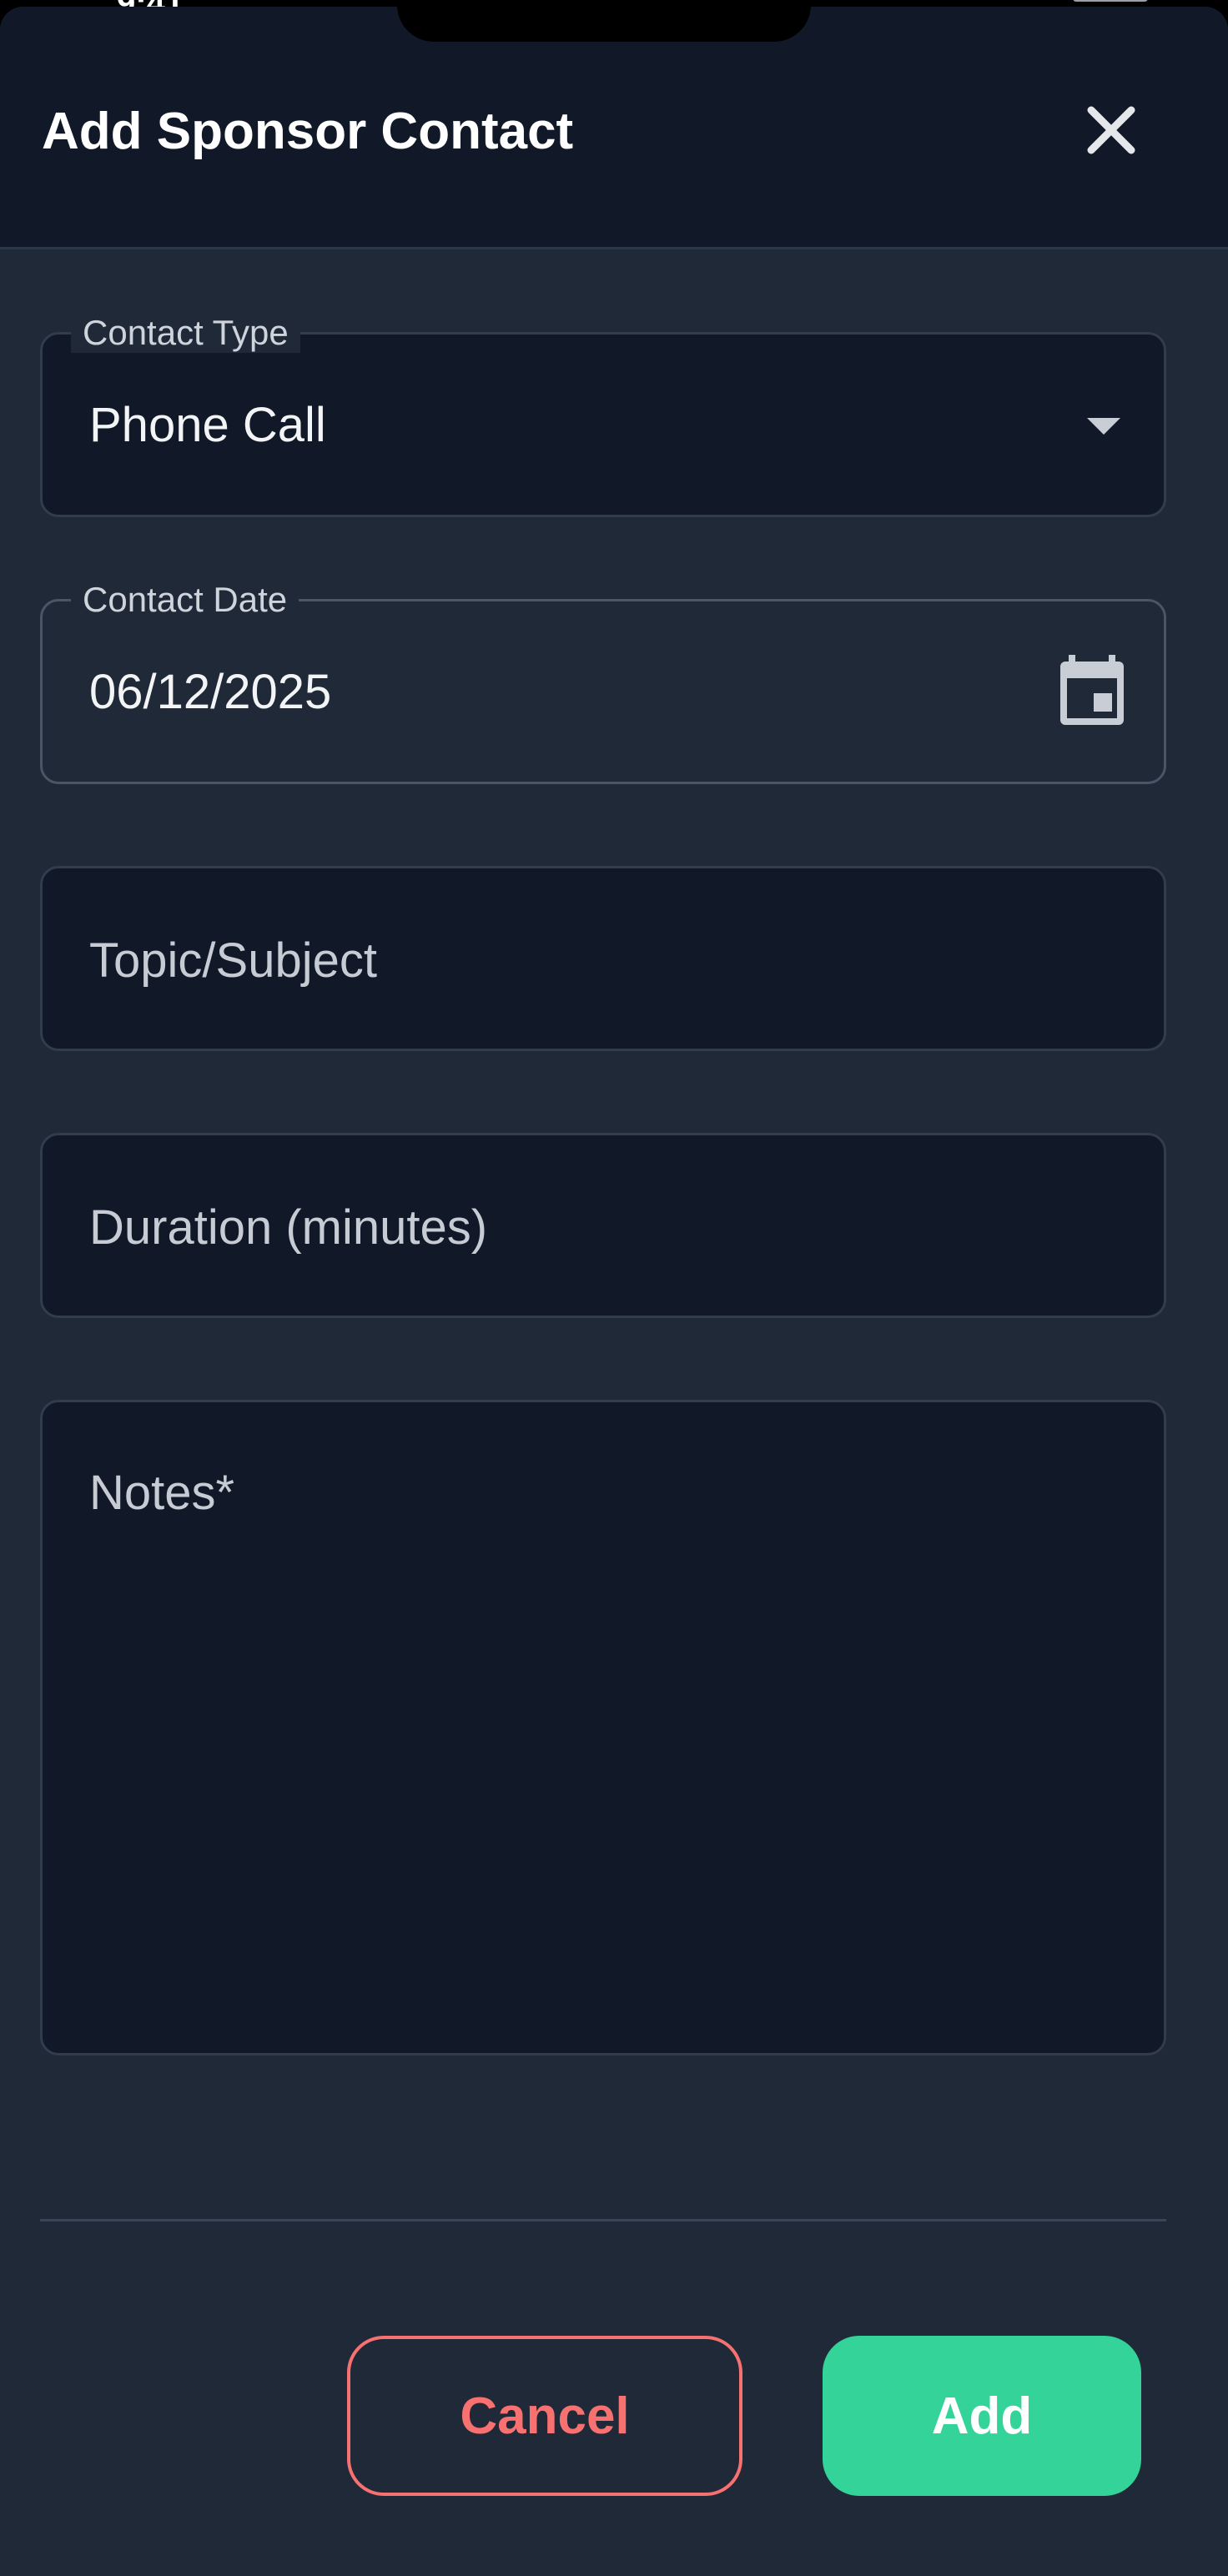 The height and width of the screenshot is (2576, 1228). What do you see at coordinates (544, 2416) in the screenshot?
I see `cancel-button: Cancel` at bounding box center [544, 2416].